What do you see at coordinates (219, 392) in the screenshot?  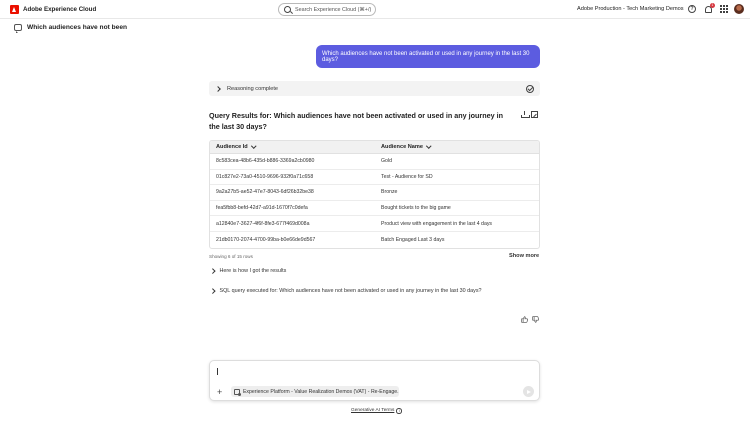 I see `add-icon: +` at bounding box center [219, 392].